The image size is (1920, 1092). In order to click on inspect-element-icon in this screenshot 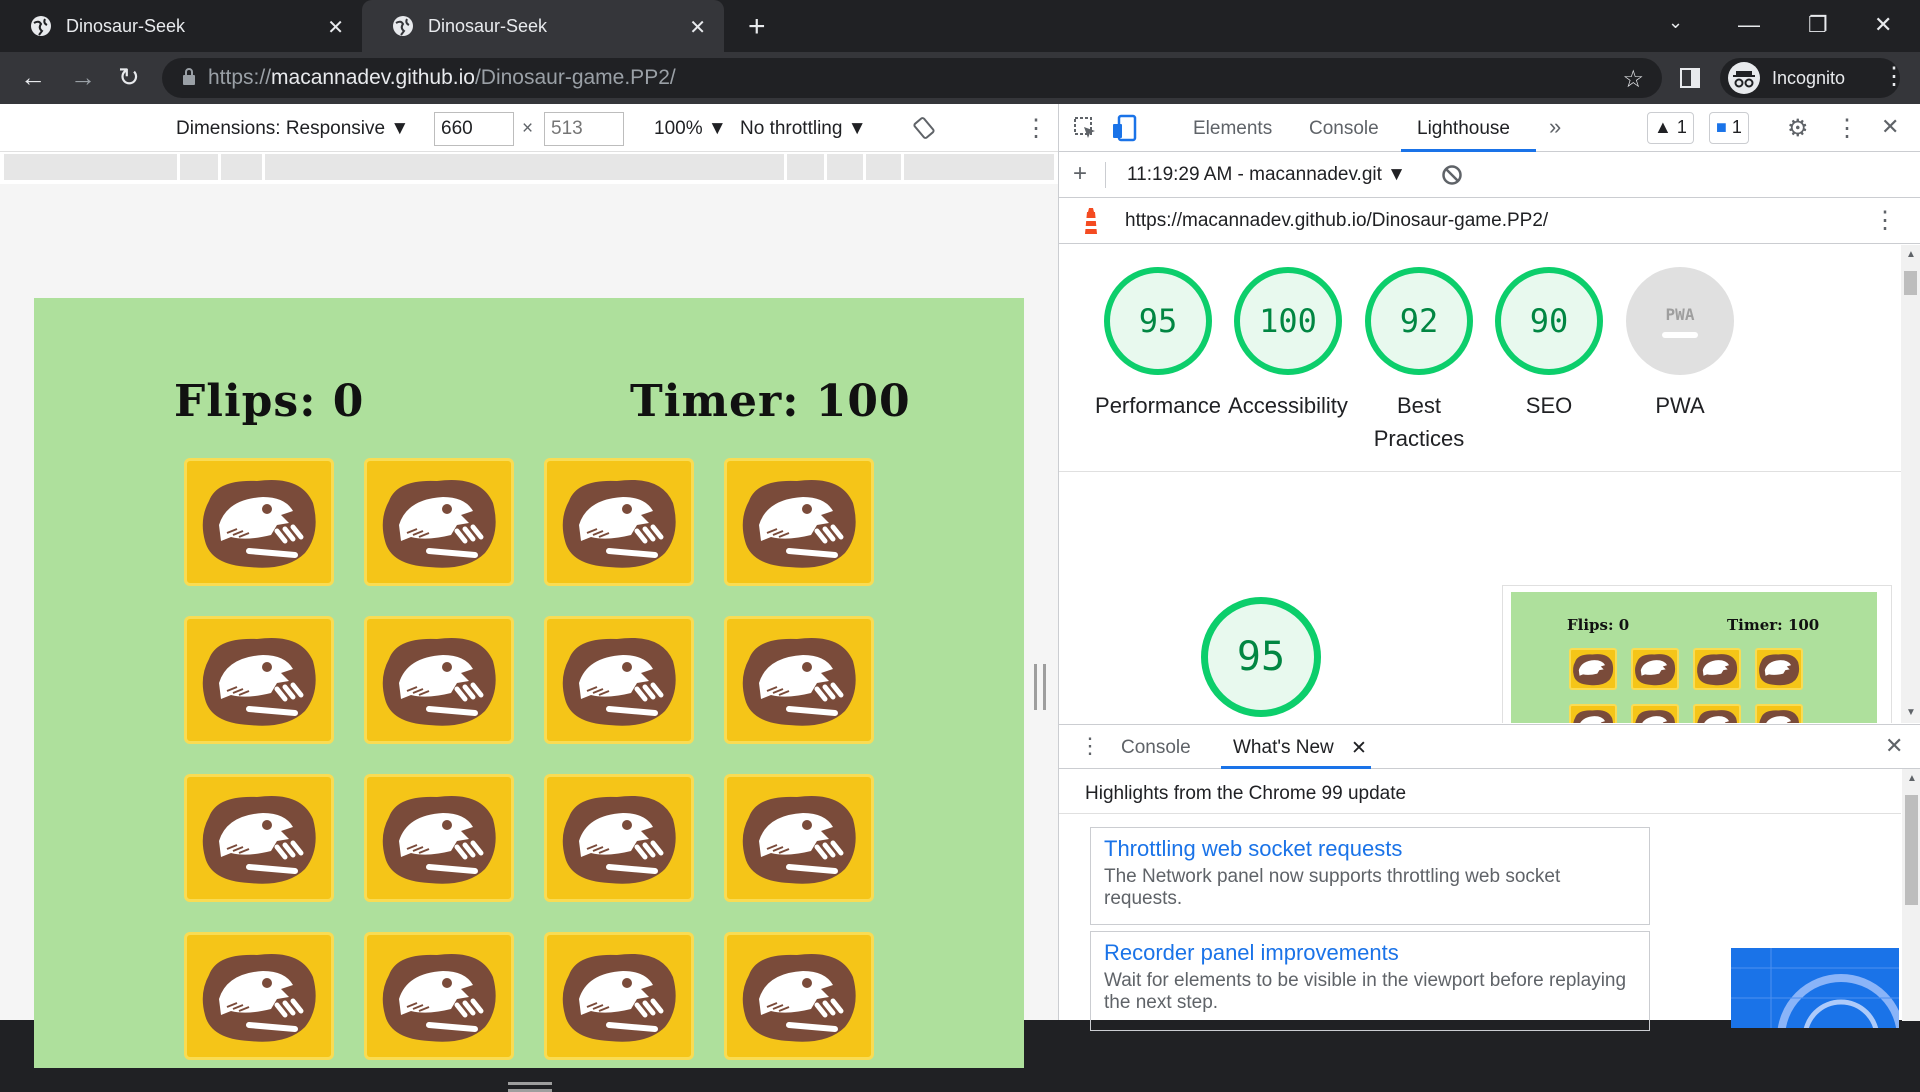, I will do `click(1085, 128)`.